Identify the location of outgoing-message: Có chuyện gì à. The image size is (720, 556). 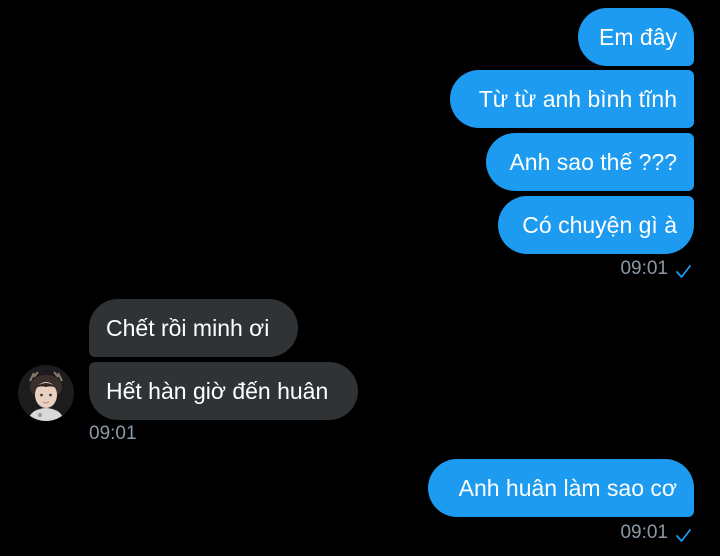
(596, 225).